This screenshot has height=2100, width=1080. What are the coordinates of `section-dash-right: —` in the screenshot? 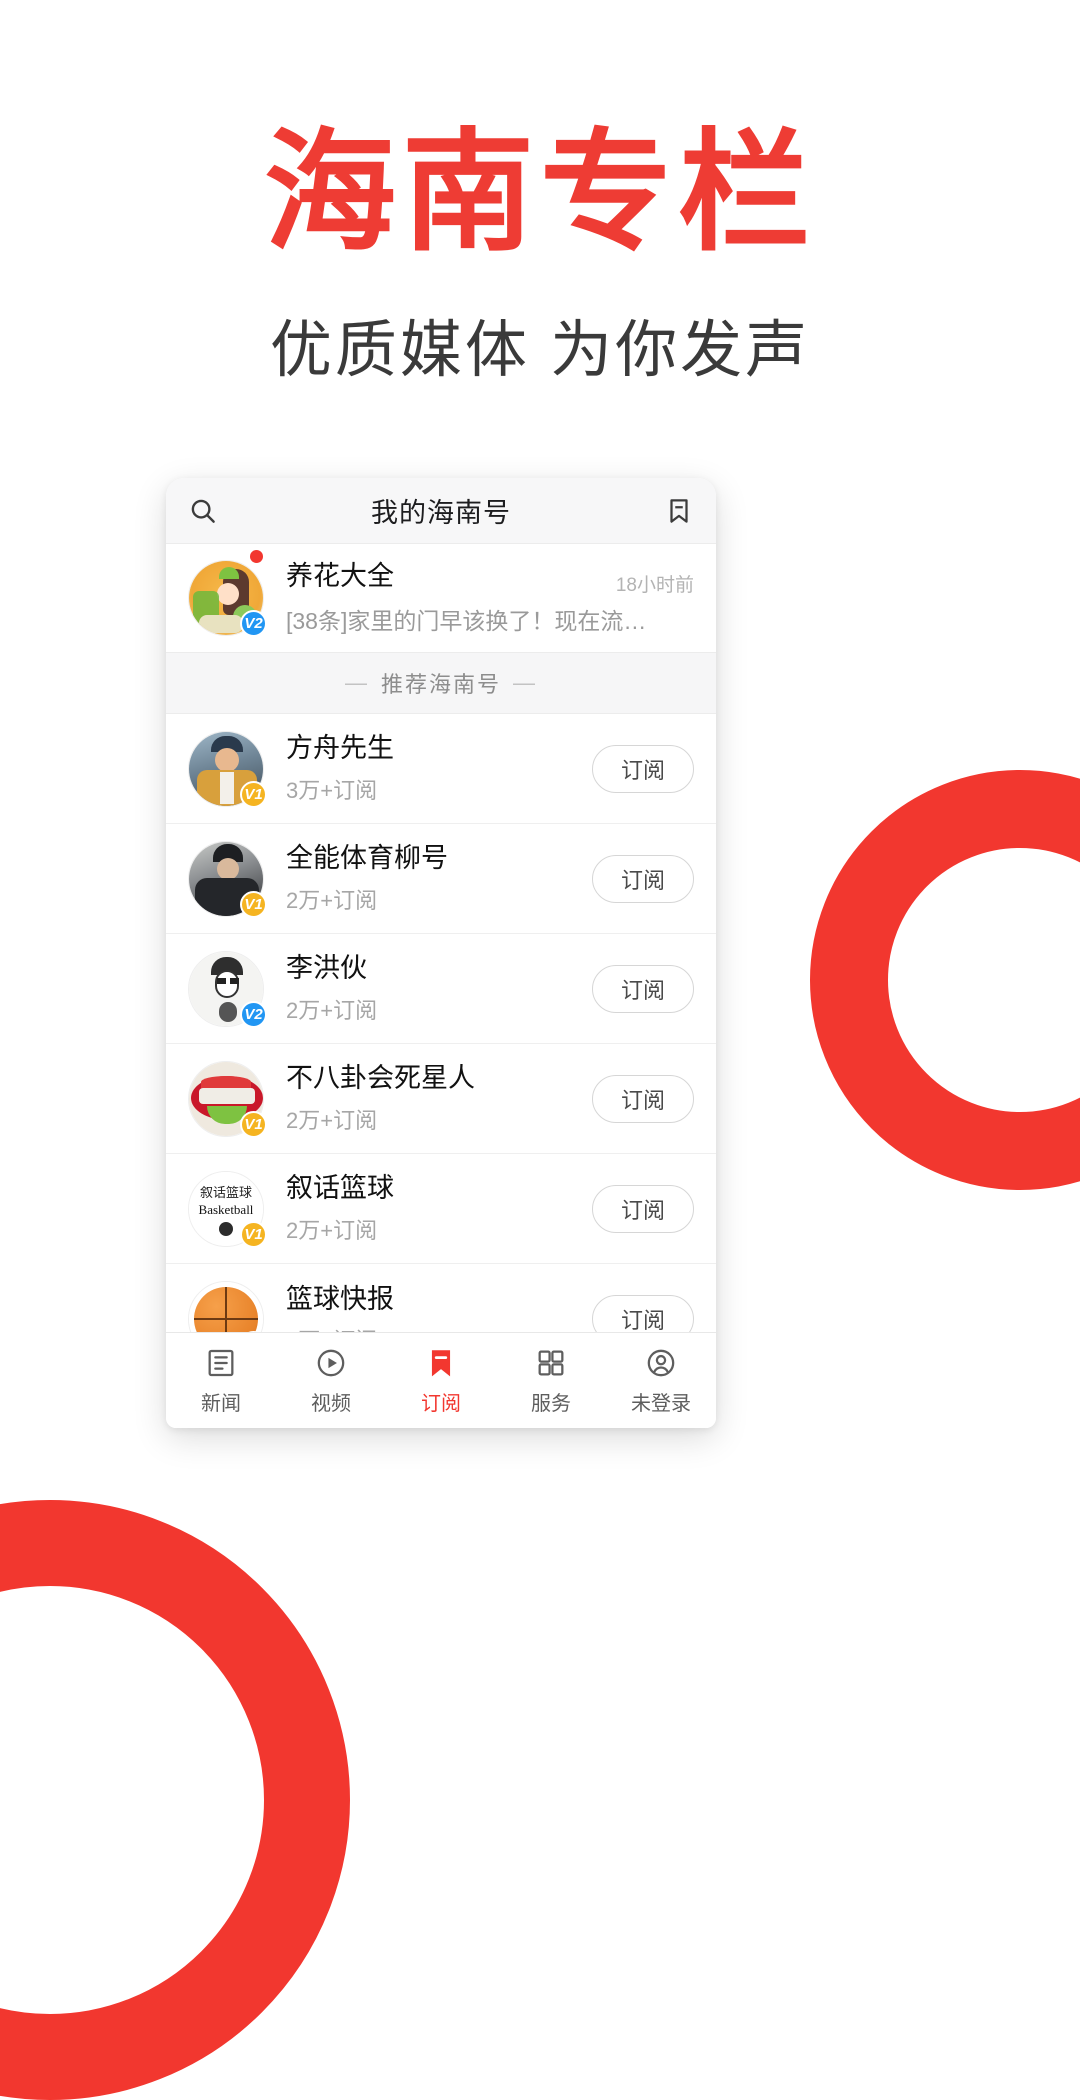 It's located at (525, 682).